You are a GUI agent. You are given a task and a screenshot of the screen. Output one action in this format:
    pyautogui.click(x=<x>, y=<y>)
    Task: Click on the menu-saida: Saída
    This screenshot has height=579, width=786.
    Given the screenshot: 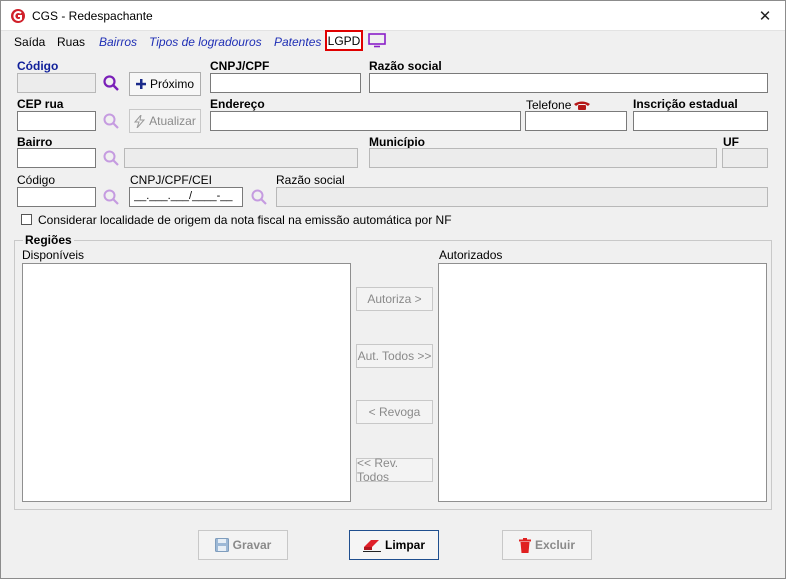 What is the action you would take?
    pyautogui.click(x=29, y=42)
    